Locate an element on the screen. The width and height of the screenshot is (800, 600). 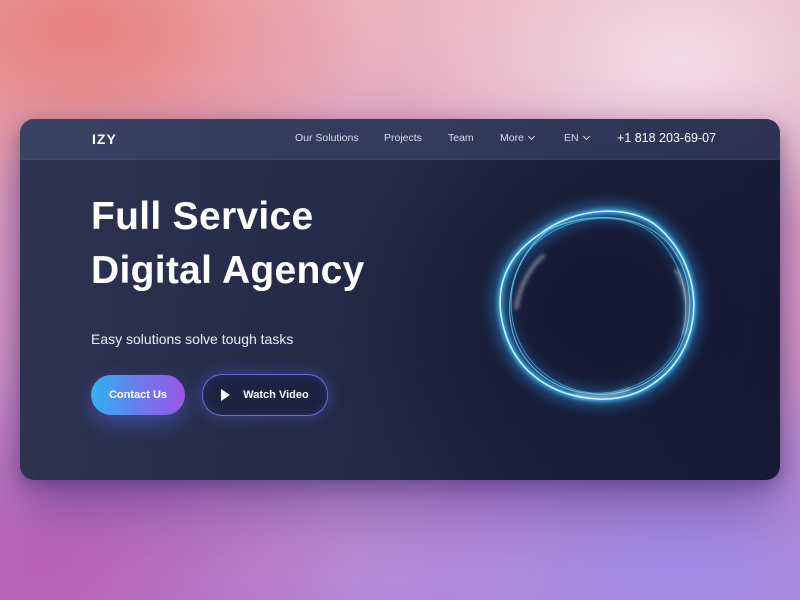
hero-title-line-2: Digital Agency is located at coordinates (228, 270).